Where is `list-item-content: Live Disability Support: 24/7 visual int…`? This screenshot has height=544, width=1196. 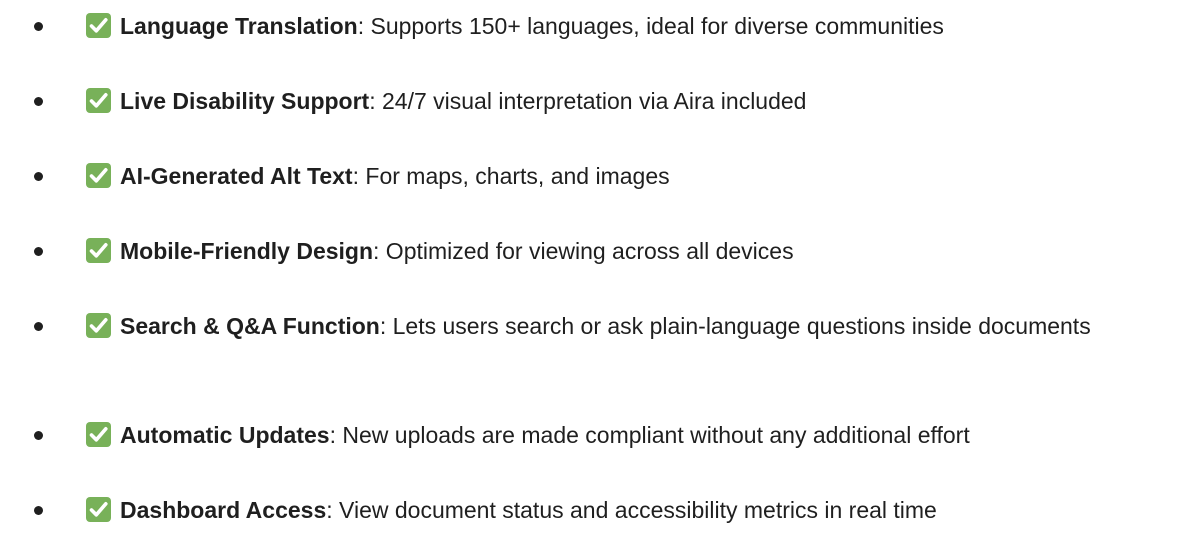
list-item-content: Live Disability Support: 24/7 visual int… is located at coordinates (636, 101).